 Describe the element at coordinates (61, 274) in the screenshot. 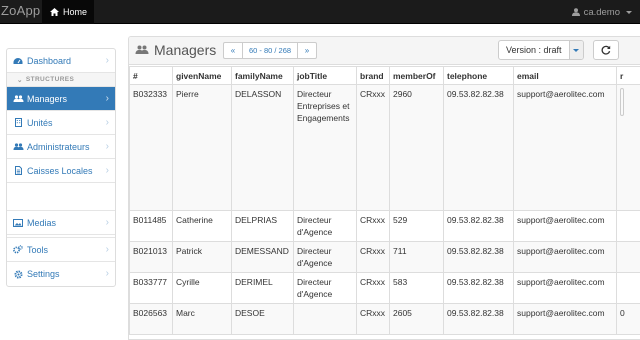

I see `sidebar-item-settings: Settings ›` at that location.